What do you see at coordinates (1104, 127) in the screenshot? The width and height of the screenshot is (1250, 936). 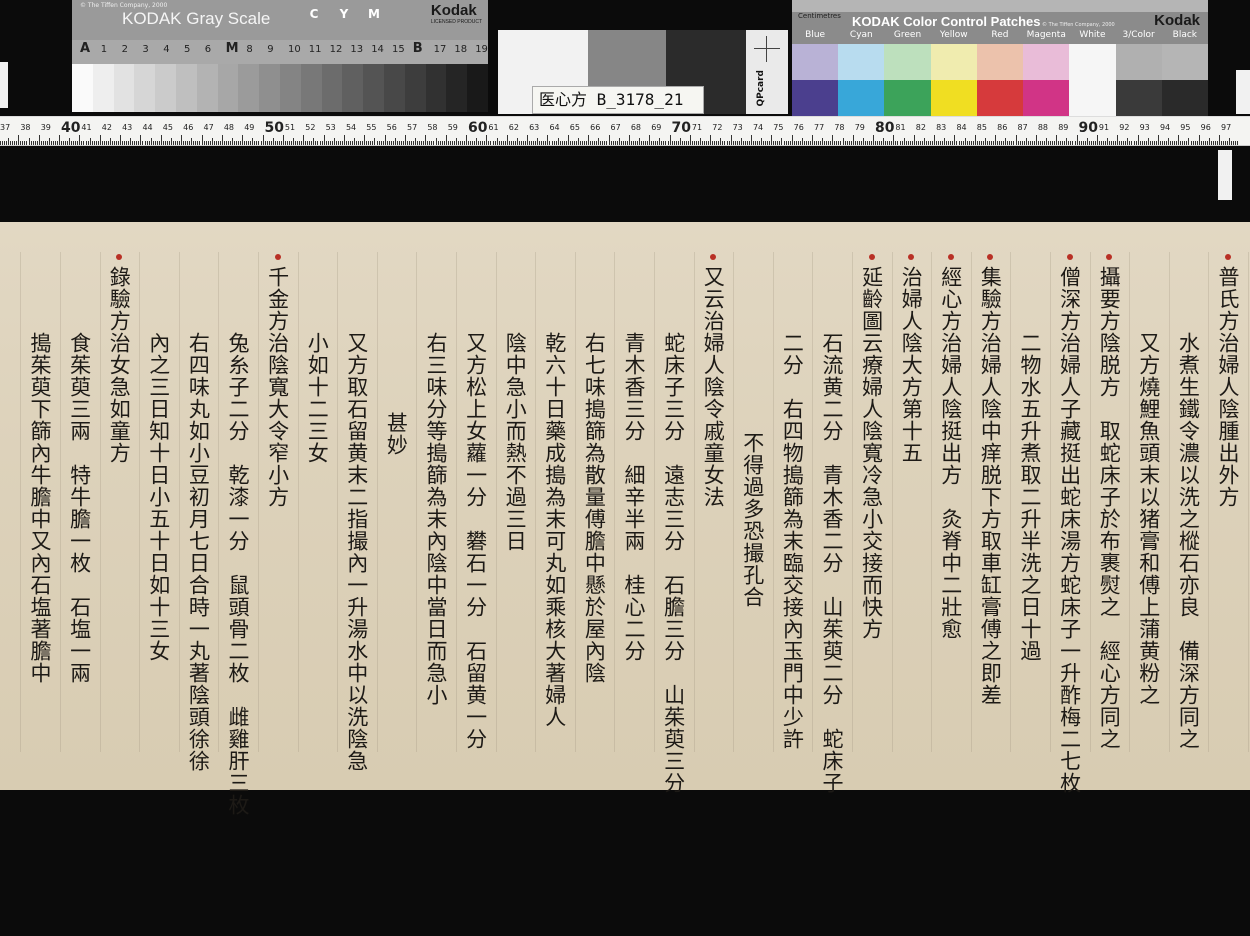 I see `ruler-number: 91` at bounding box center [1104, 127].